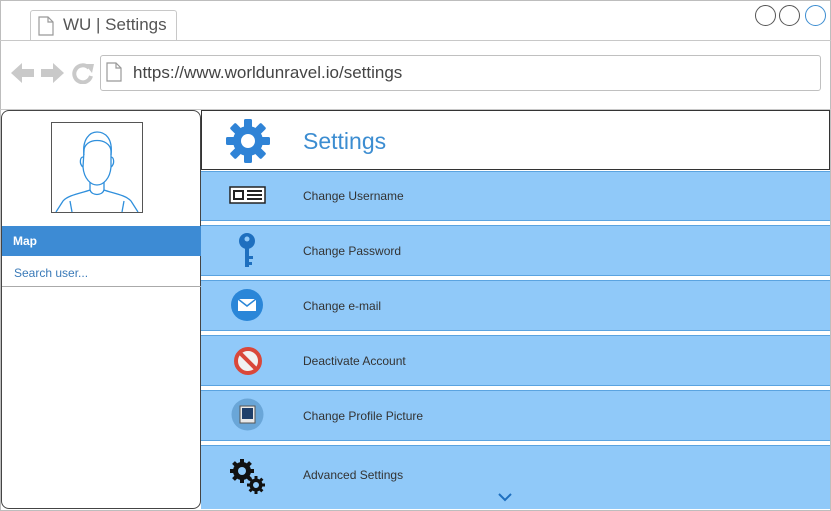  I want to click on page-title: Settings, so click(345, 141).